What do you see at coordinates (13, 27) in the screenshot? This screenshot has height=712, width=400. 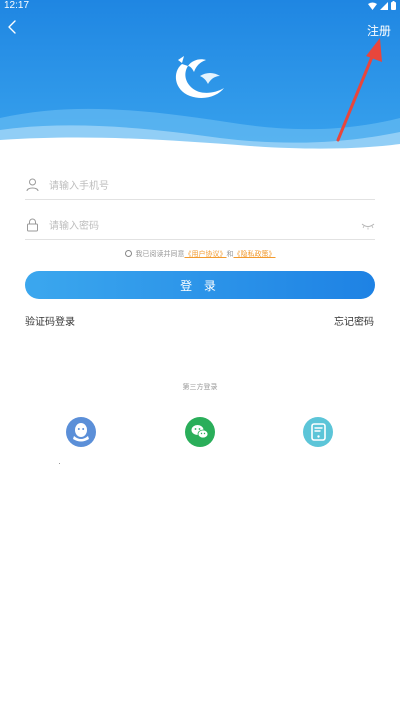 I see `back-arrow-icon` at bounding box center [13, 27].